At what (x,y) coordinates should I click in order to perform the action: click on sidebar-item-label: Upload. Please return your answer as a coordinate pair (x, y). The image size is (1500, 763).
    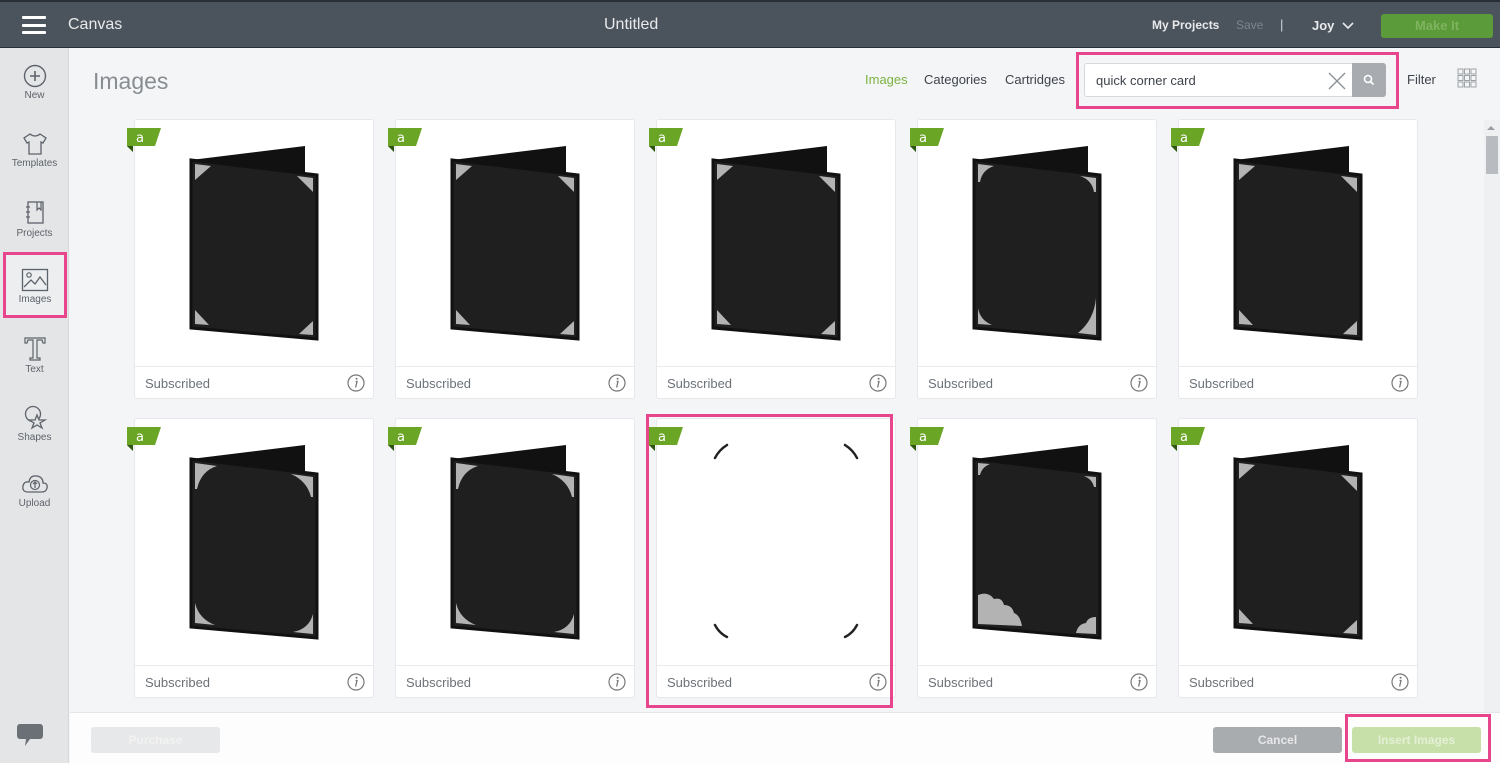
    Looking at the image, I should click on (34, 503).